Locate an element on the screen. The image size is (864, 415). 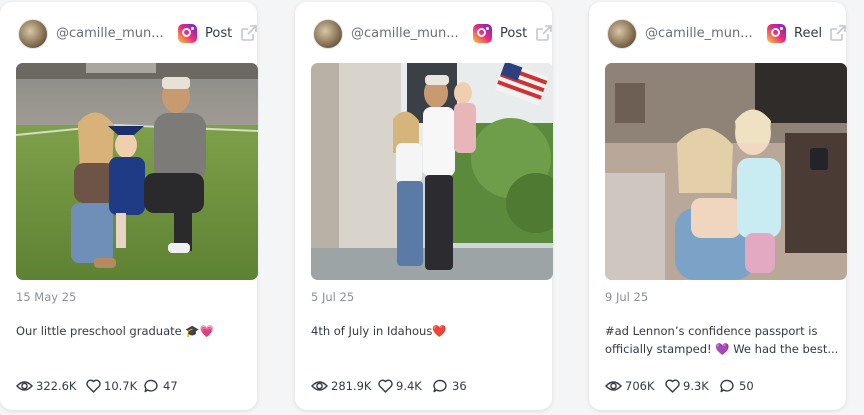
views-count: 322.6K is located at coordinates (56, 386).